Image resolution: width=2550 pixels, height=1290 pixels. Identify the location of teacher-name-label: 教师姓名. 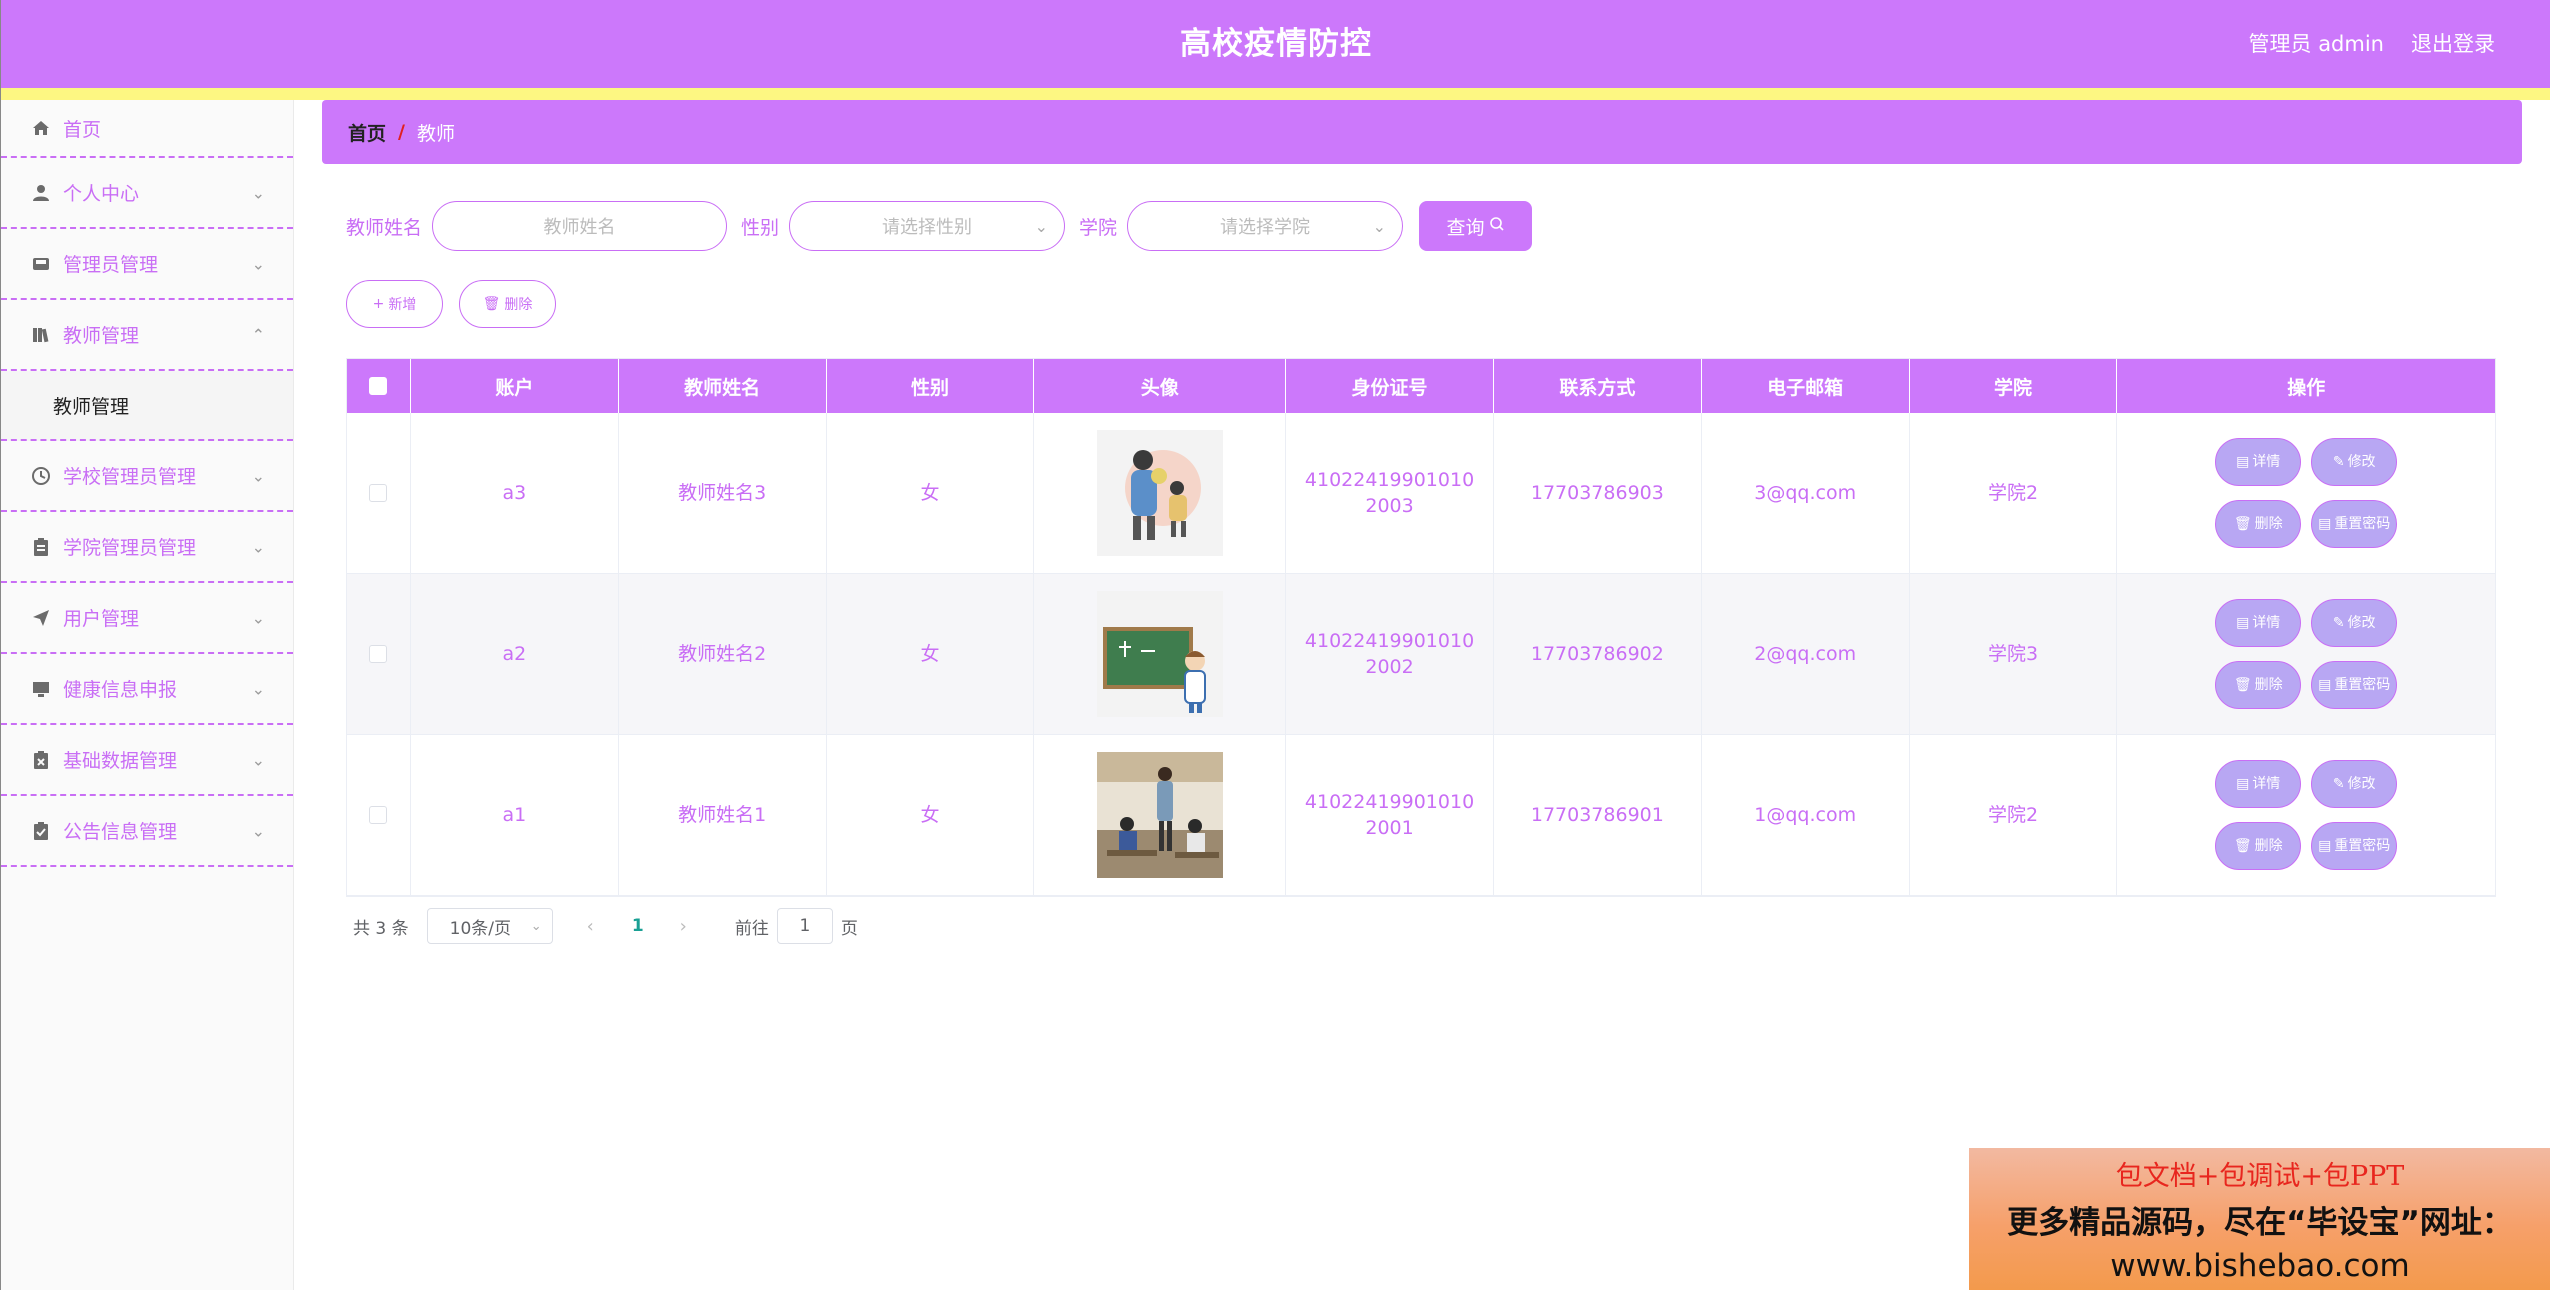
(384, 227).